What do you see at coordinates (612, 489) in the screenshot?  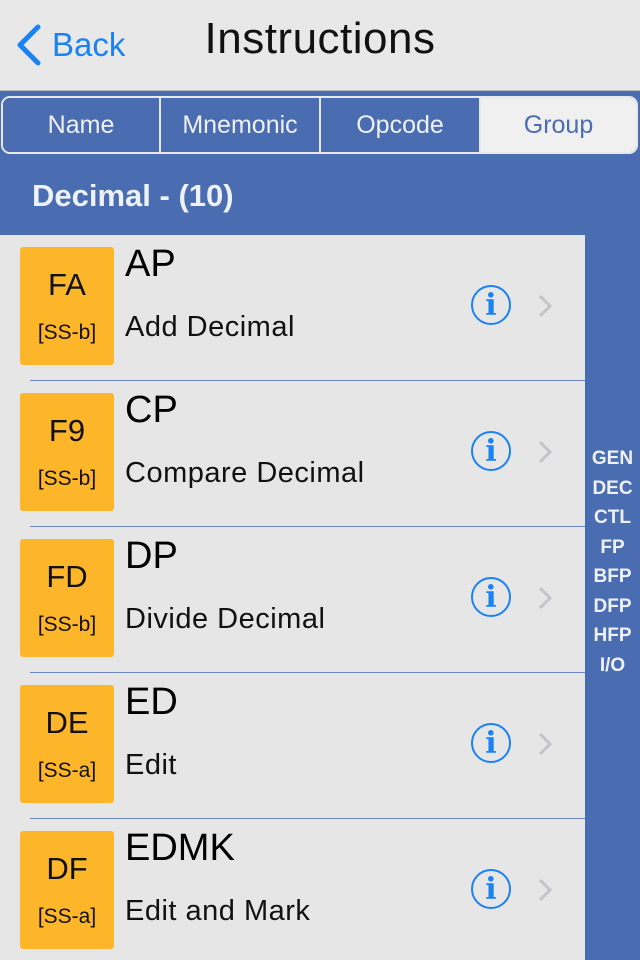 I see `index-item-dec: DEC` at bounding box center [612, 489].